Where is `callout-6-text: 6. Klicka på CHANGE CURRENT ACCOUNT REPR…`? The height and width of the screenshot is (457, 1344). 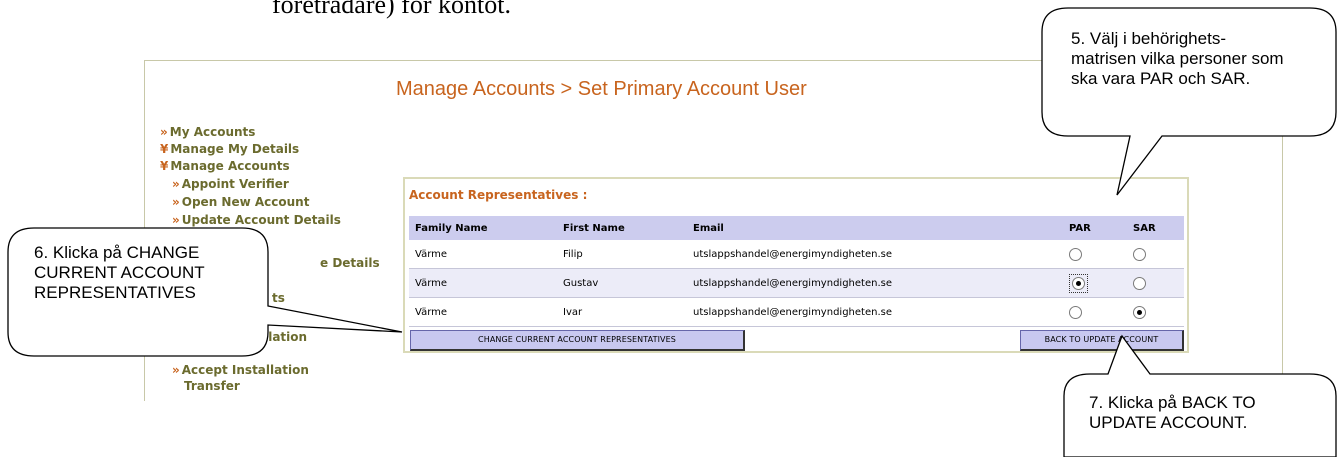 callout-6-text: 6. Klicka på CHANGE CURRENT ACCOUNT REPR… is located at coordinates (119, 272).